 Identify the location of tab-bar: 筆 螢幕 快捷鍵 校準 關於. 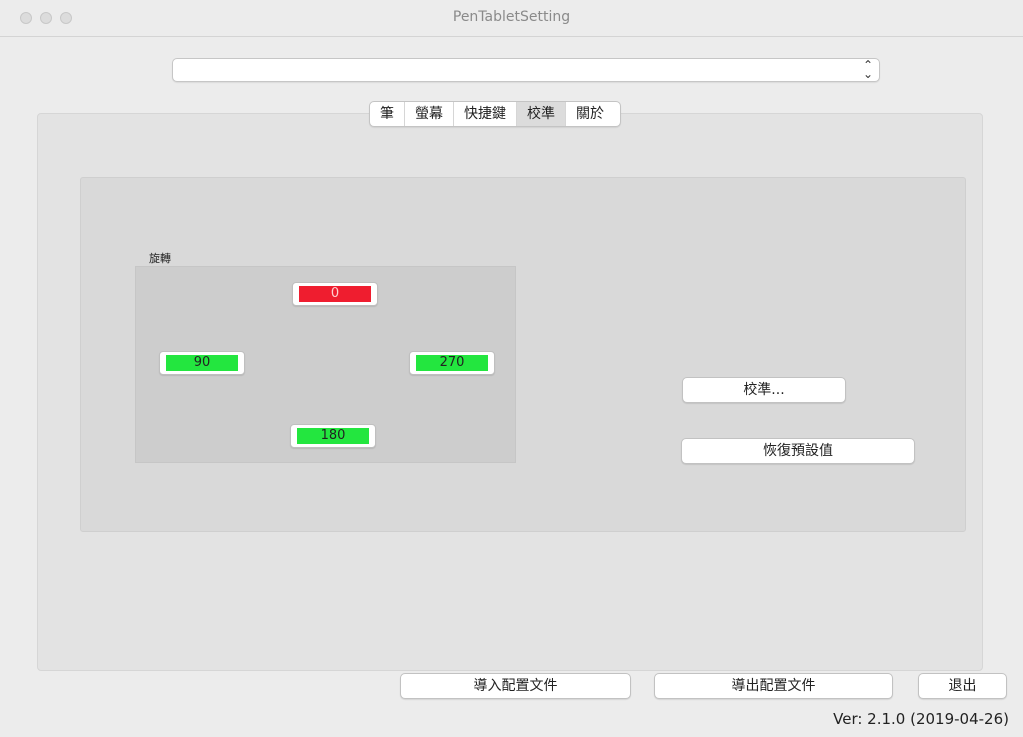
(495, 114).